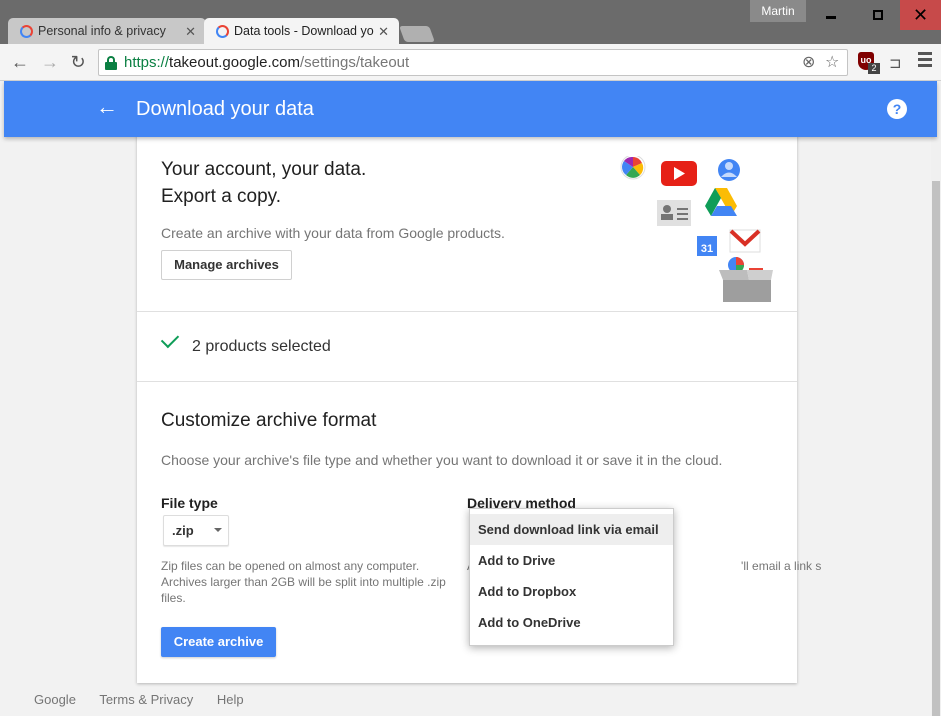 The image size is (941, 716). Describe the element at coordinates (218, 530) in the screenshot. I see `chevron-down-icon` at that location.